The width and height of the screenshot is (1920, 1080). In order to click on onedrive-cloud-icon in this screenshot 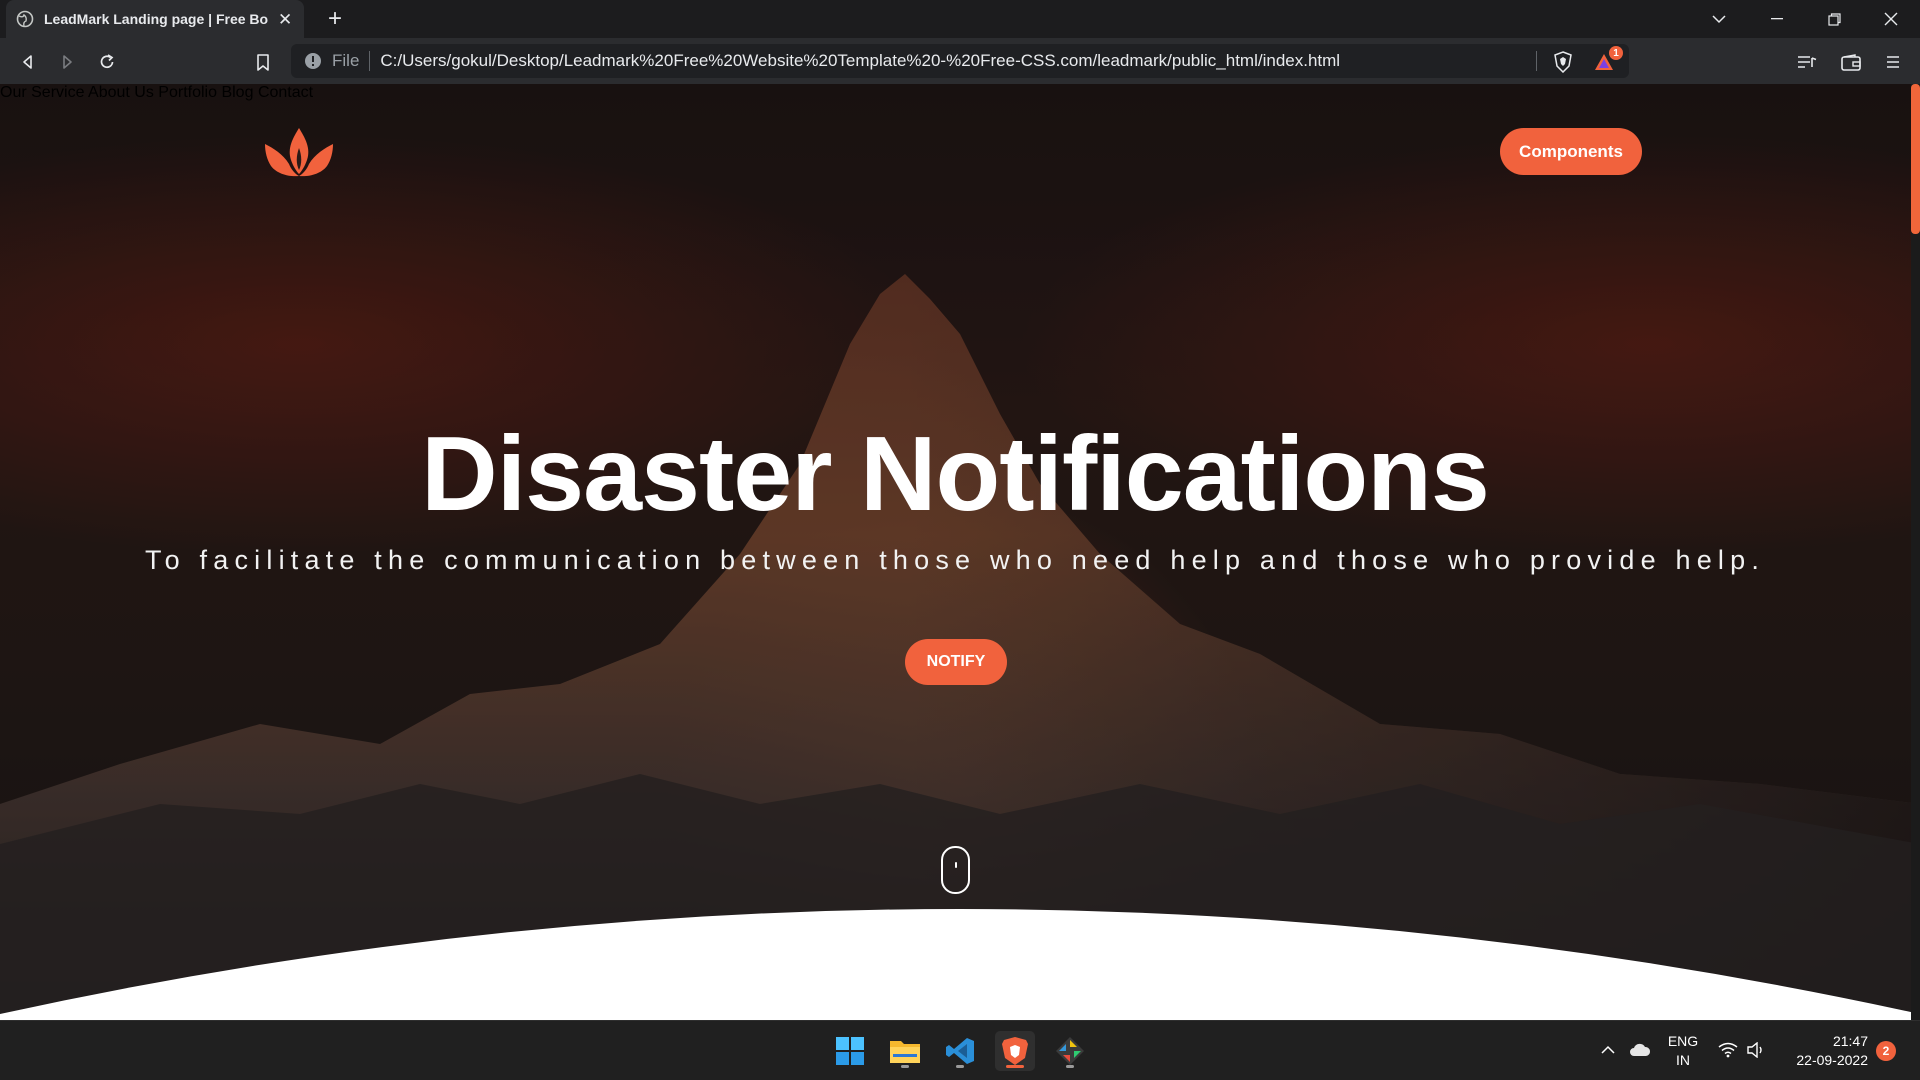, I will do `click(1640, 1050)`.